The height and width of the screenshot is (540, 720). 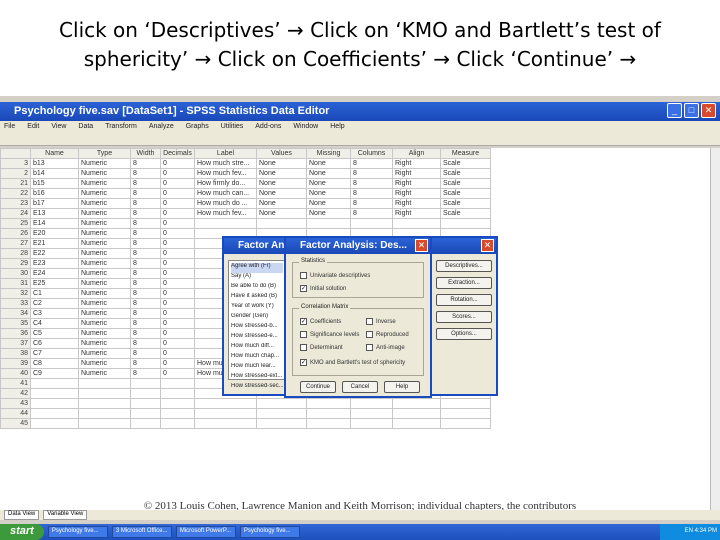 I want to click on column-header: Values, so click(x=281, y=153).